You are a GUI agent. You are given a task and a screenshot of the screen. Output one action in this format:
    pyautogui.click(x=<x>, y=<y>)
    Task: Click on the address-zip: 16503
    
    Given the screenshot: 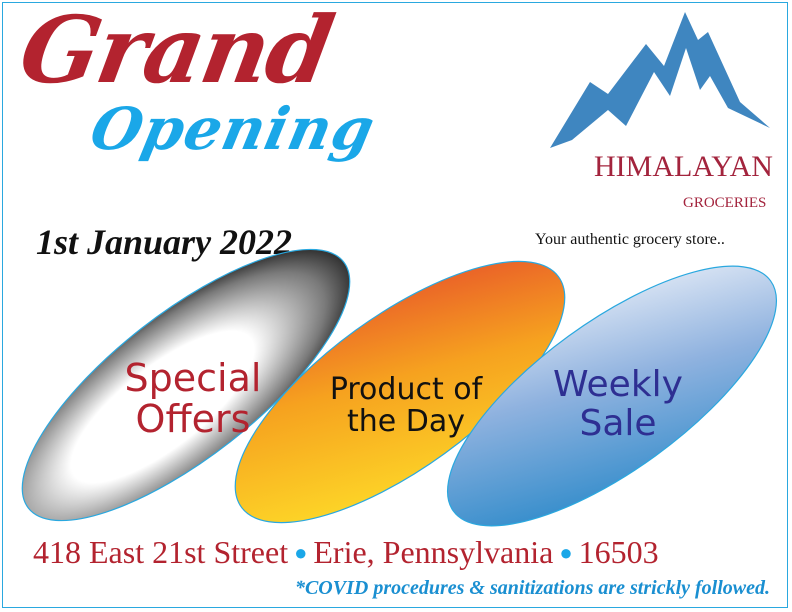 What is the action you would take?
    pyautogui.click(x=618, y=552)
    